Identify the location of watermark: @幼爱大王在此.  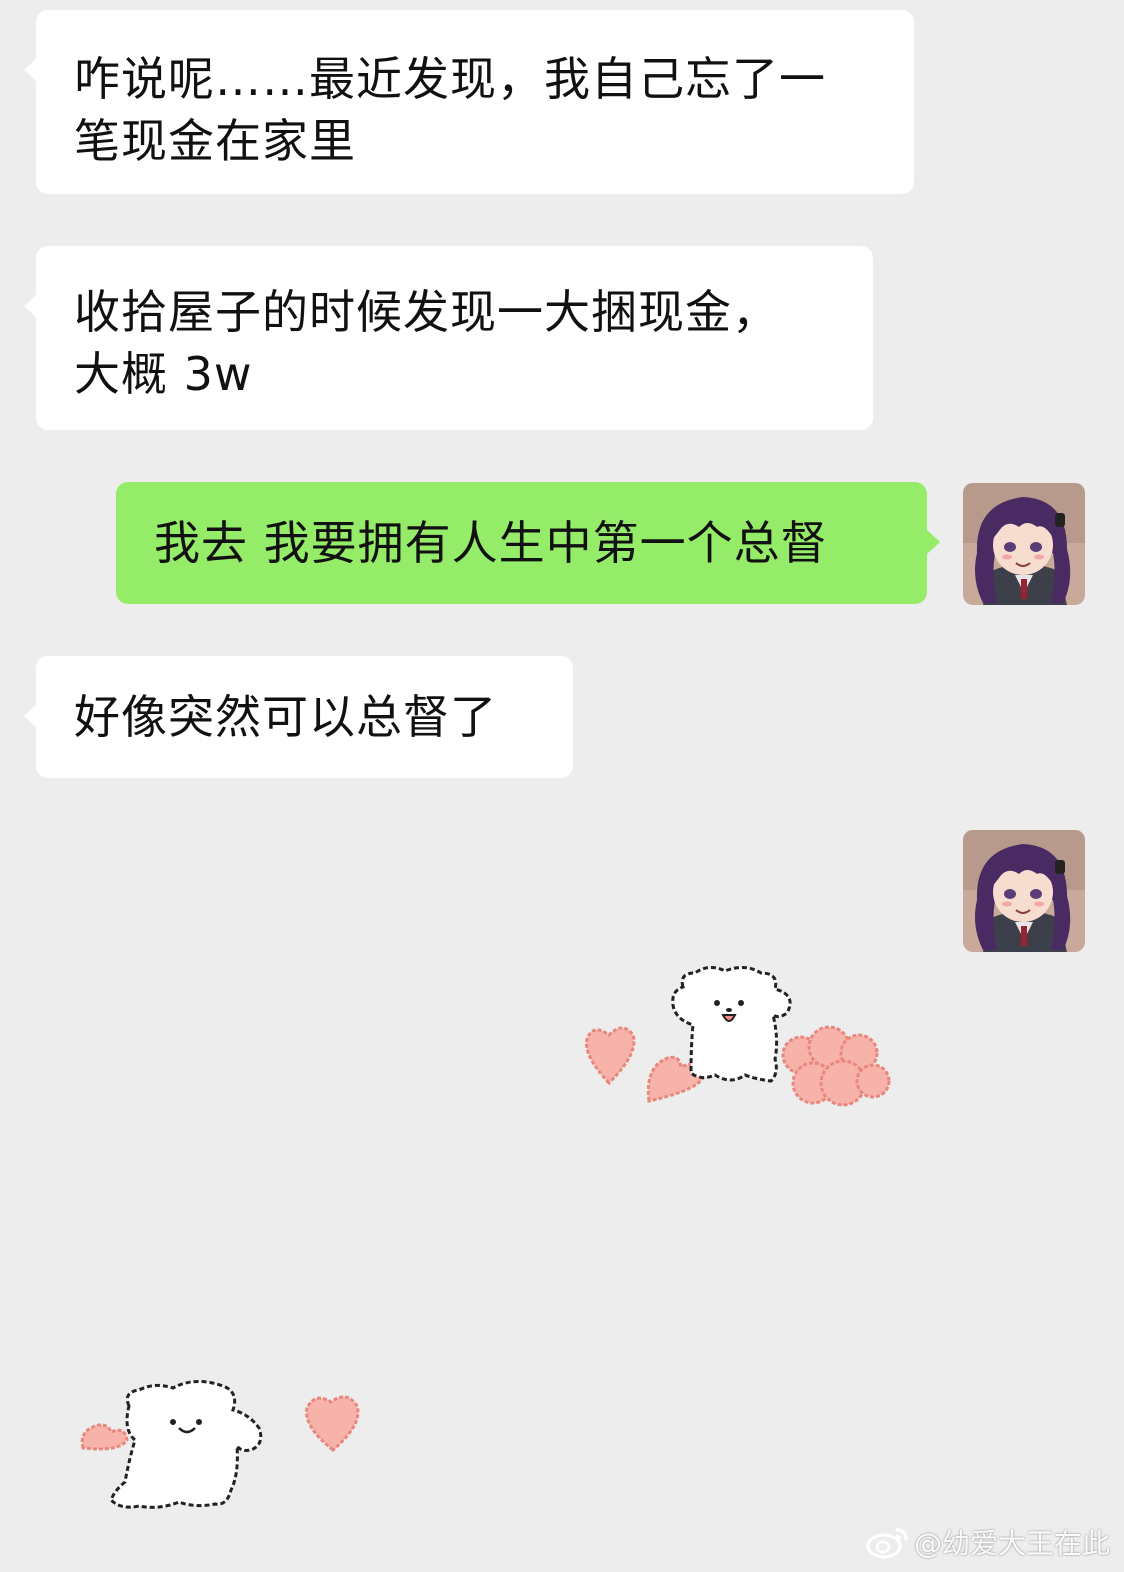
(988, 1542).